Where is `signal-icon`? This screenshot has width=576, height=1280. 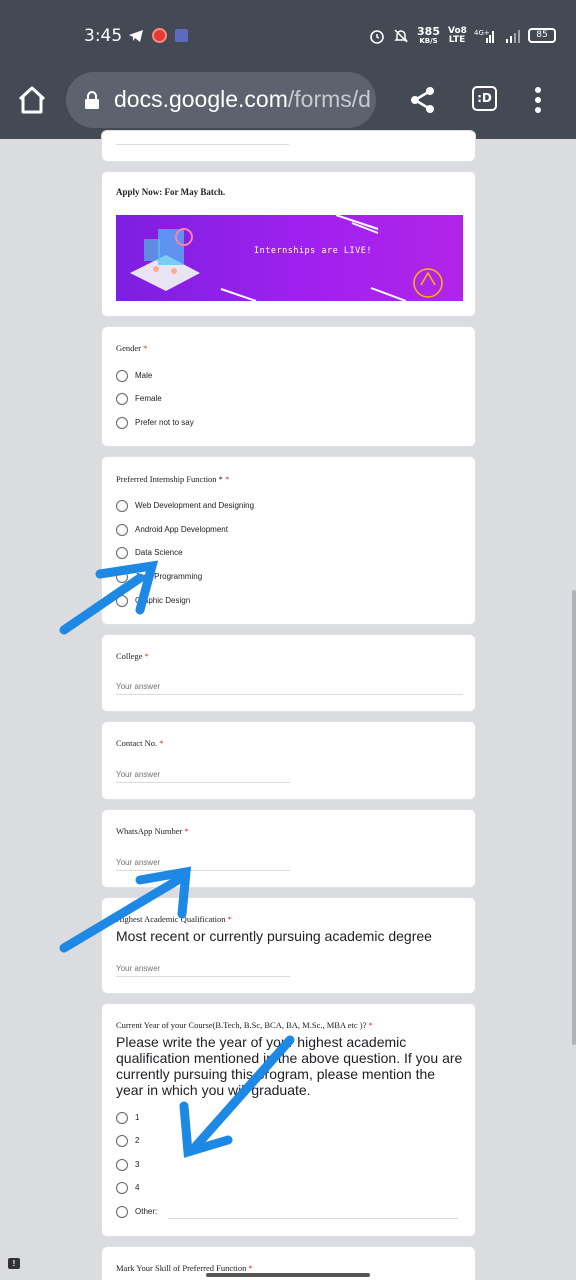 signal-icon is located at coordinates (513, 36).